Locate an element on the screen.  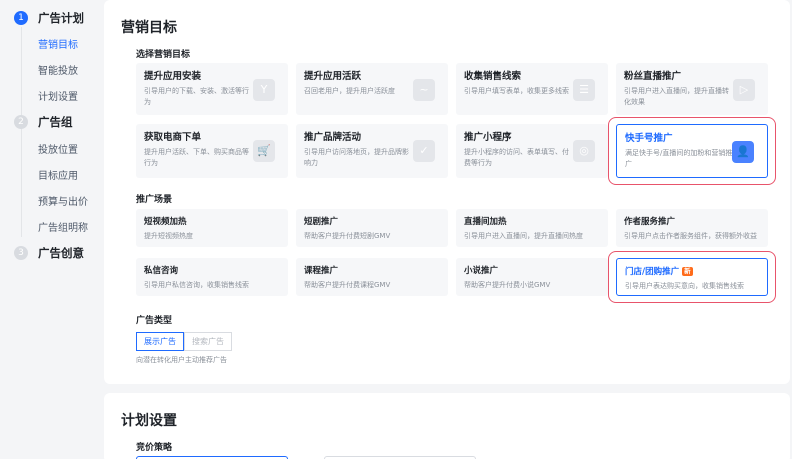
goal-card-live: 粉丝直播推广 引导用户进入直播间，提升直播转化效果 ▷ is located at coordinates (692, 89).